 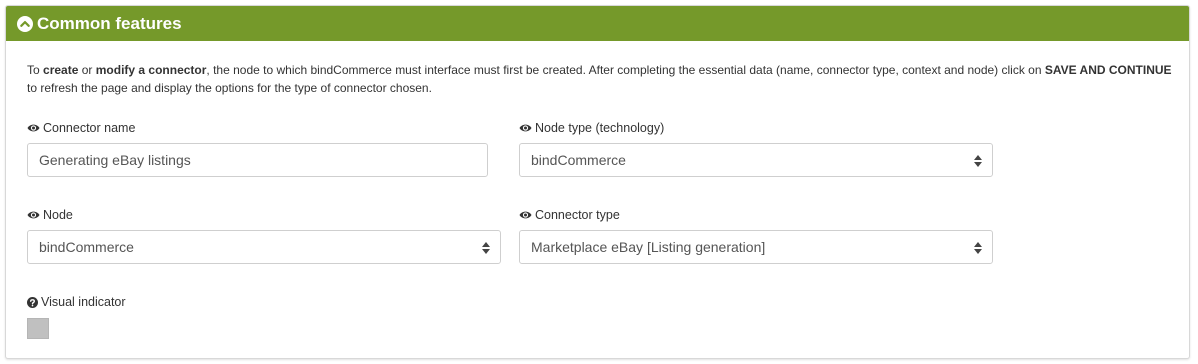 I want to click on panel-header: Common features, so click(x=597, y=23).